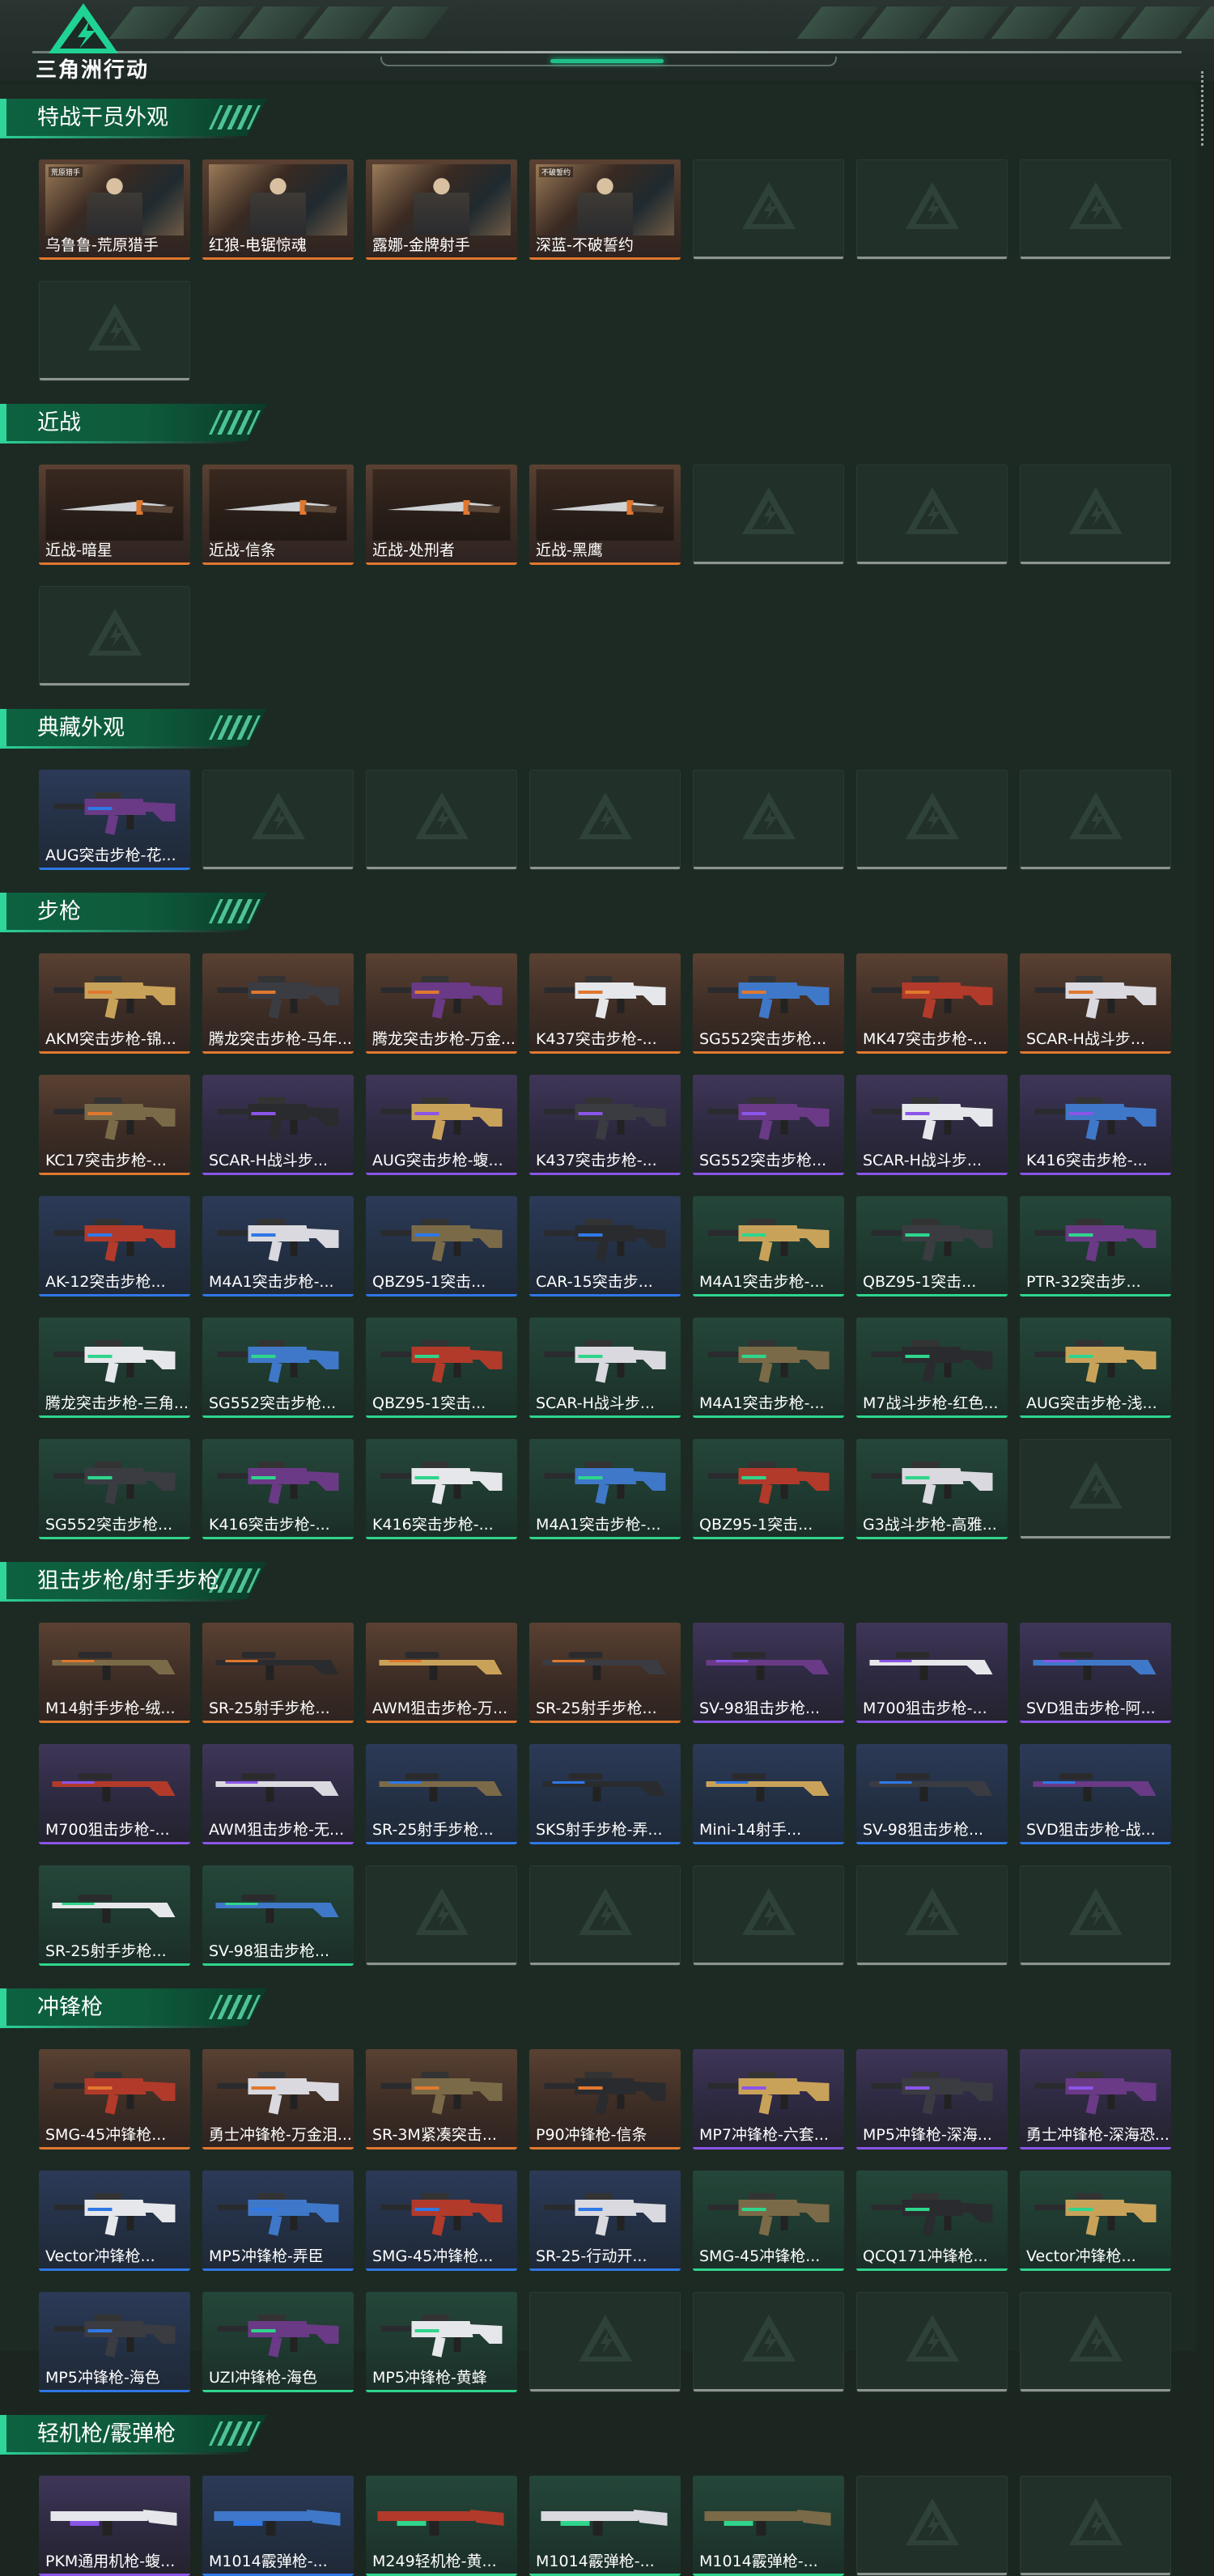  Describe the element at coordinates (114, 2342) in the screenshot. I see `item-card: MP5冲锋枪-海色` at that location.